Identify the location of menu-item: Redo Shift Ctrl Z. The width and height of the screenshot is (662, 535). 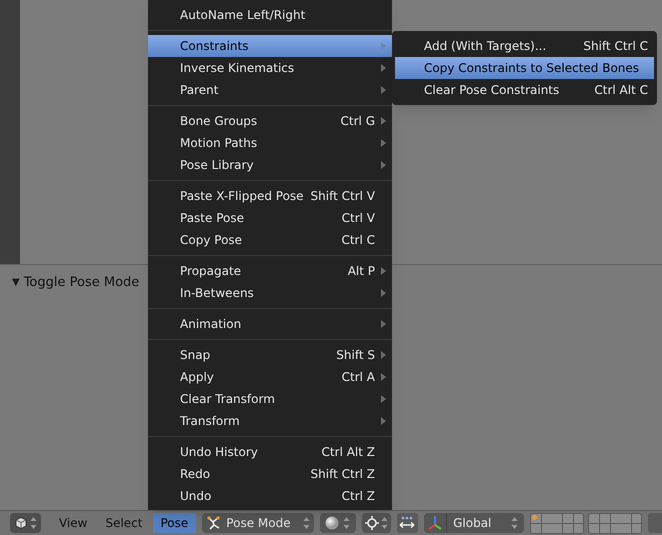
(270, 474).